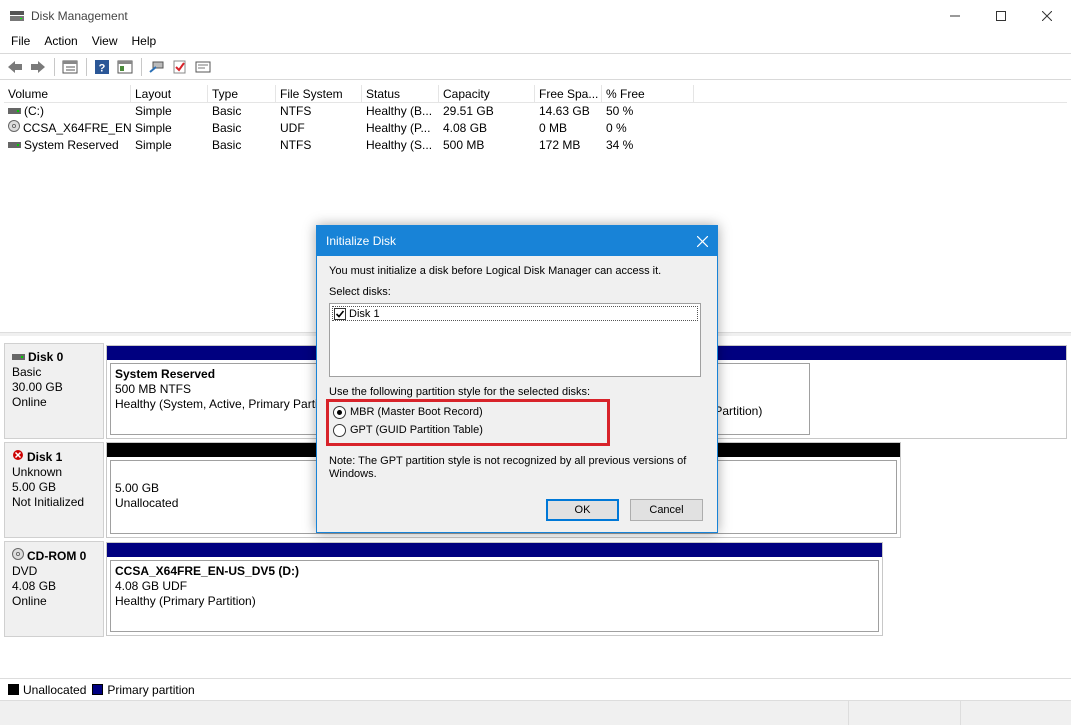  I want to click on disk-listbox: Disk 1, so click(515, 340).